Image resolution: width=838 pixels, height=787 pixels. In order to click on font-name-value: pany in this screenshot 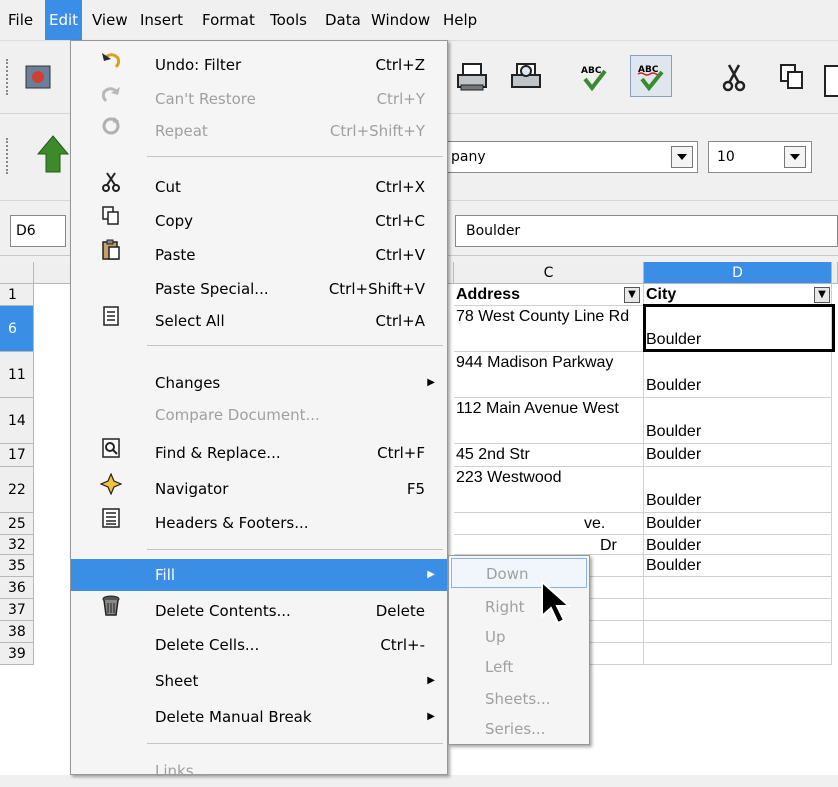, I will do `click(468, 157)`.